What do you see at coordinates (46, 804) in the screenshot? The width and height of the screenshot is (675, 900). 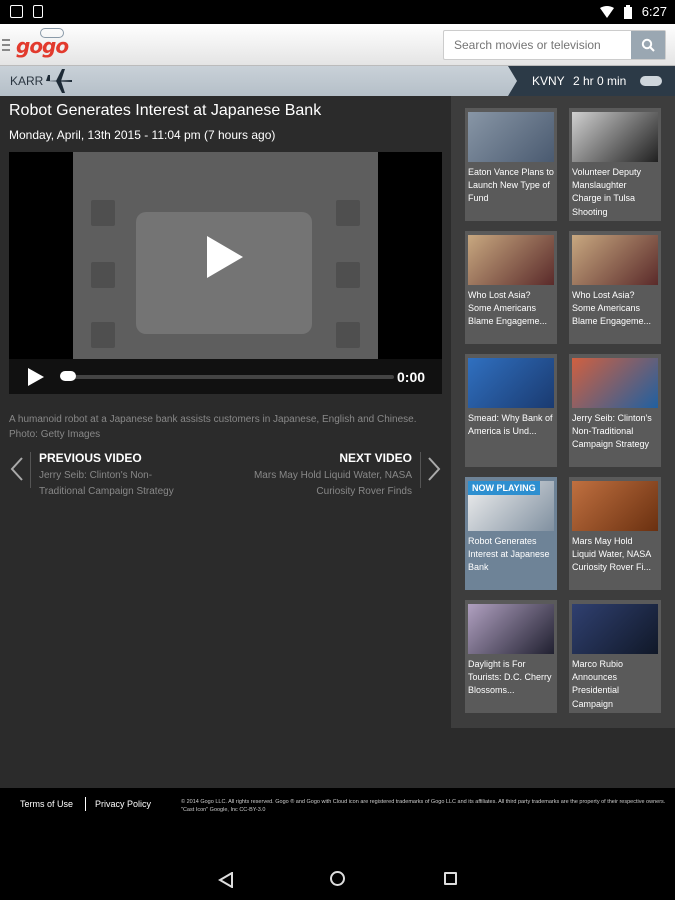 I see `terms-link: Terms of Use` at bounding box center [46, 804].